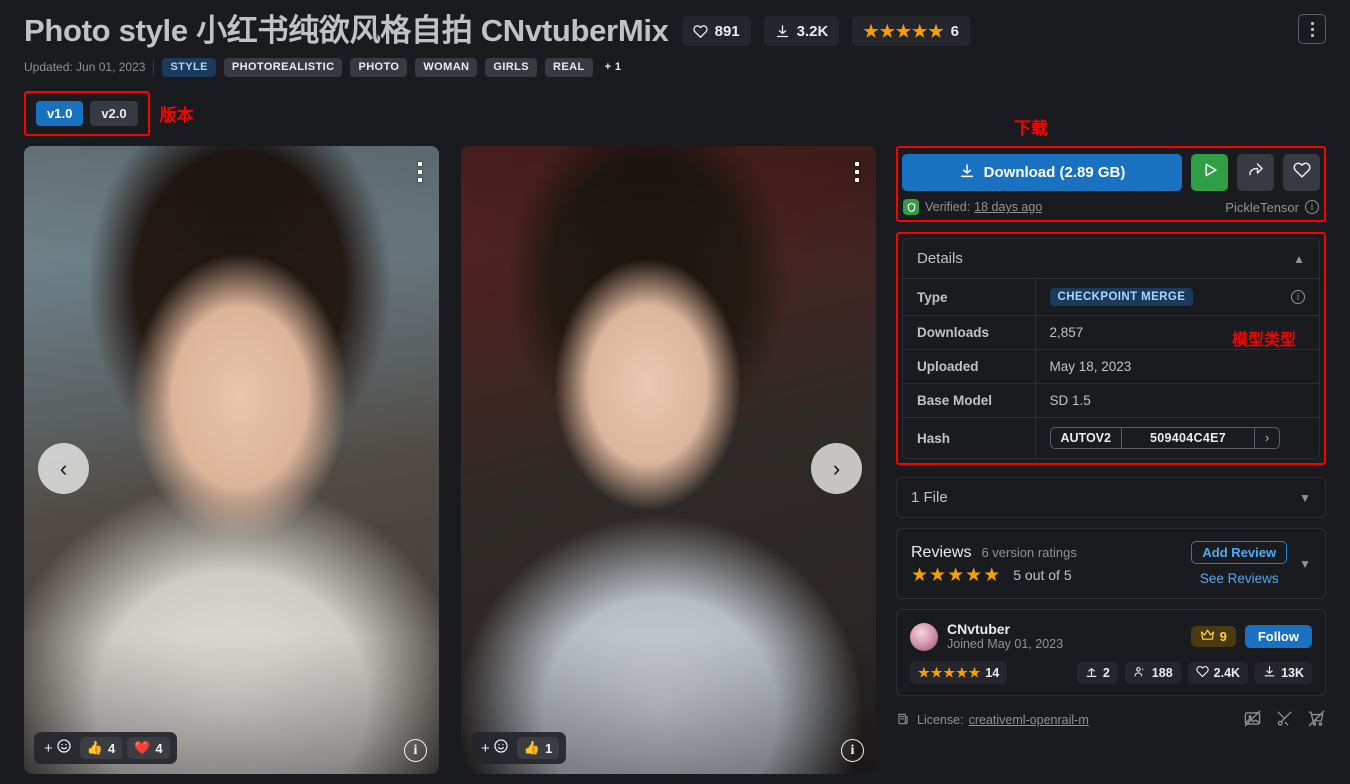 The image size is (1350, 784). Describe the element at coordinates (189, 67) in the screenshot. I see `tag-style: STYLE` at that location.